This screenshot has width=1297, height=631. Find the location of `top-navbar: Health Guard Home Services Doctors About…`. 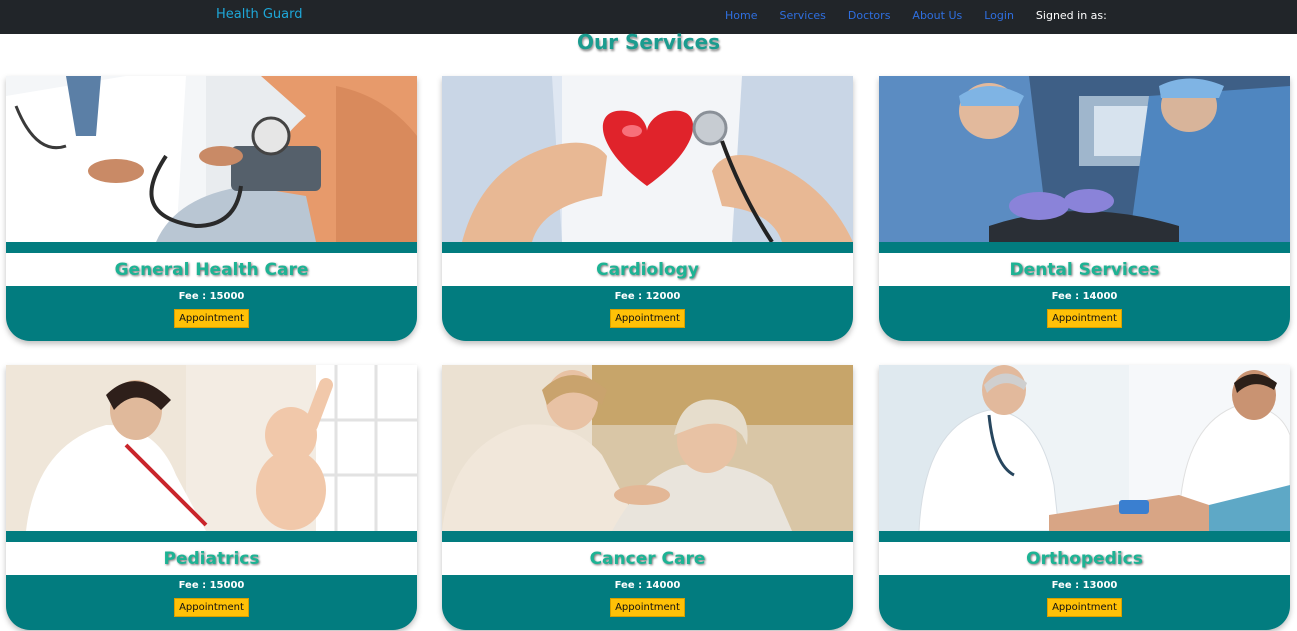

top-navbar: Health Guard Home Services Doctors About… is located at coordinates (648, 17).